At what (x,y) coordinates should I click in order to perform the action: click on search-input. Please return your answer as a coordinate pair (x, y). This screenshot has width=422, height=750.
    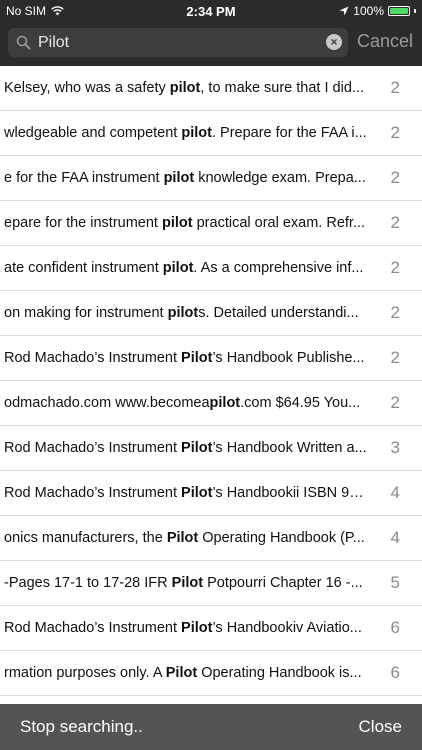
    Looking at the image, I should click on (178, 42).